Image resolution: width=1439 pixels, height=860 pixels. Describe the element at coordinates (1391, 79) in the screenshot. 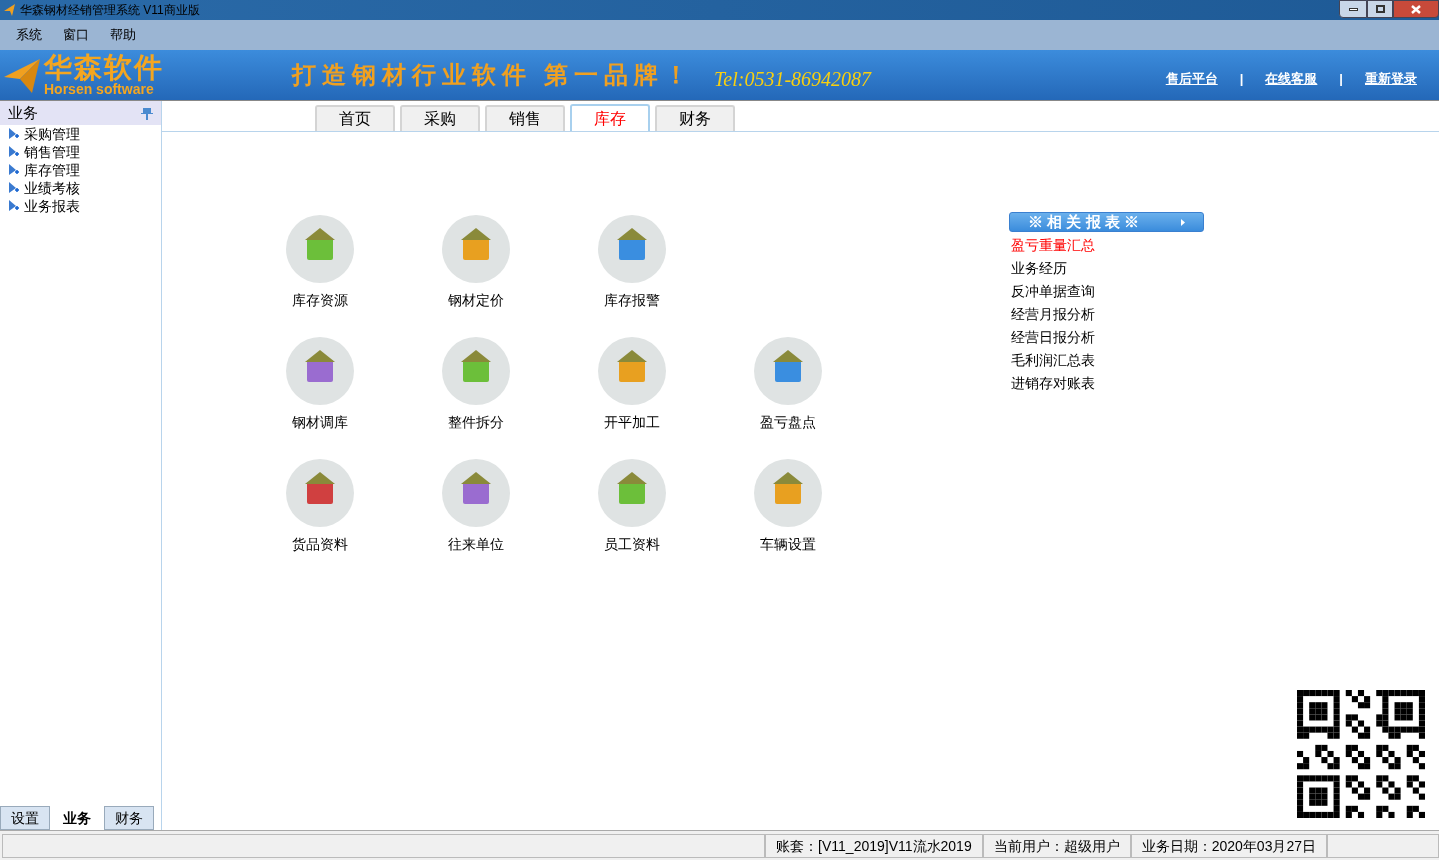

I see `header-link: 重新登录` at that location.